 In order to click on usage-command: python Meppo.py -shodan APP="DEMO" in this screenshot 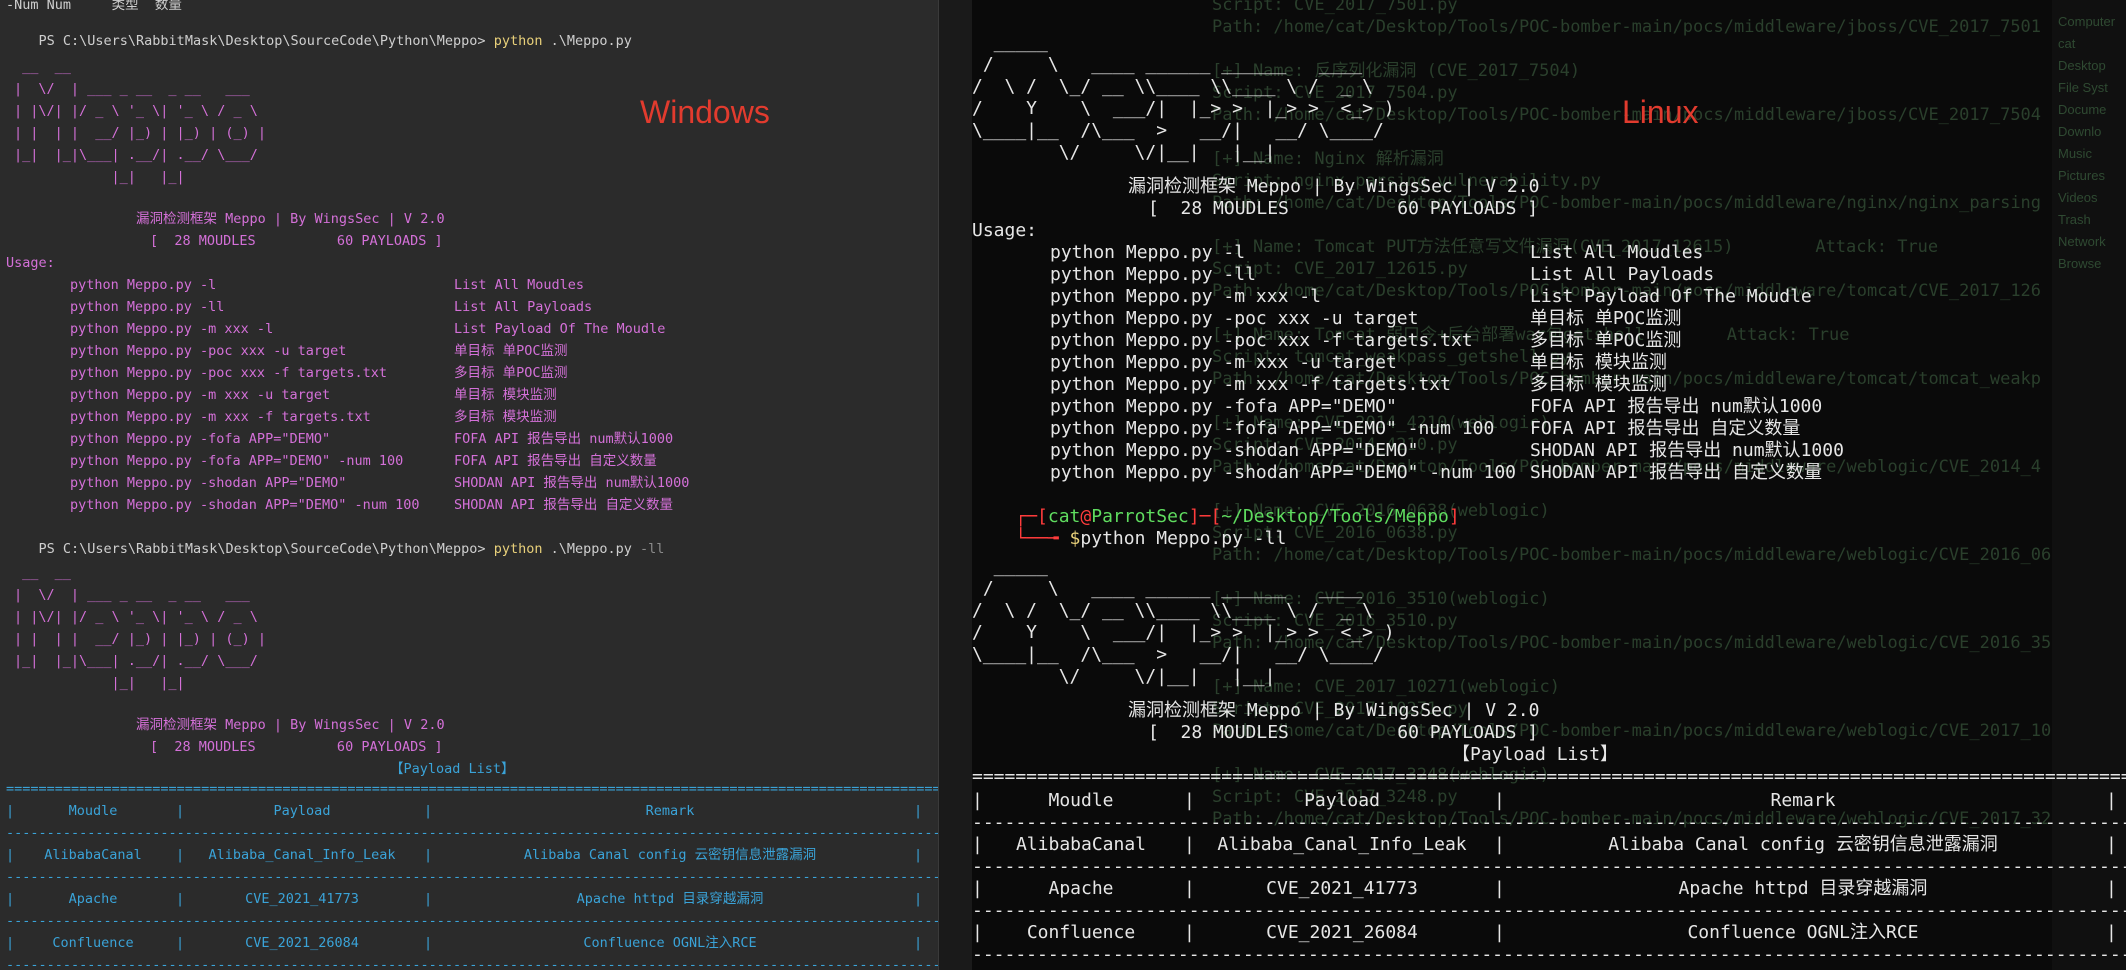, I will do `click(208, 483)`.